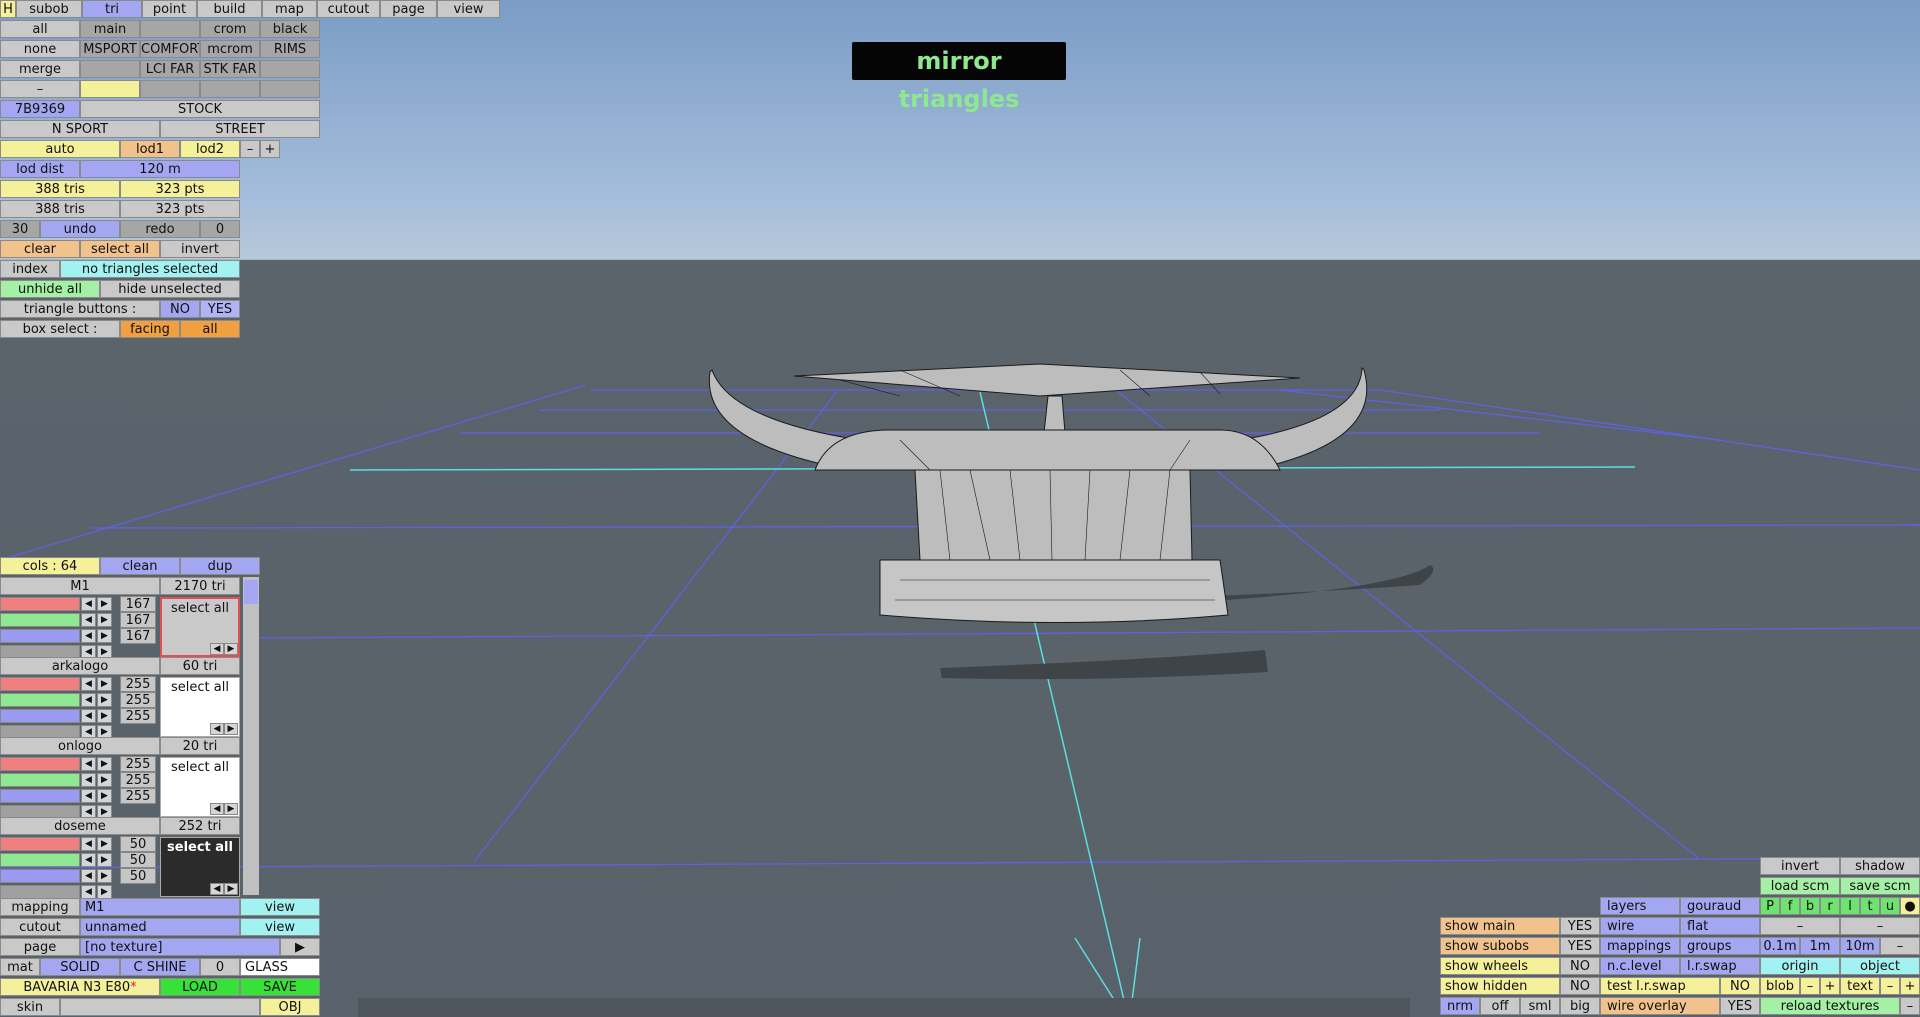 This screenshot has width=1920, height=1017. Describe the element at coordinates (160, 907) in the screenshot. I see `mapping-value: M1` at that location.